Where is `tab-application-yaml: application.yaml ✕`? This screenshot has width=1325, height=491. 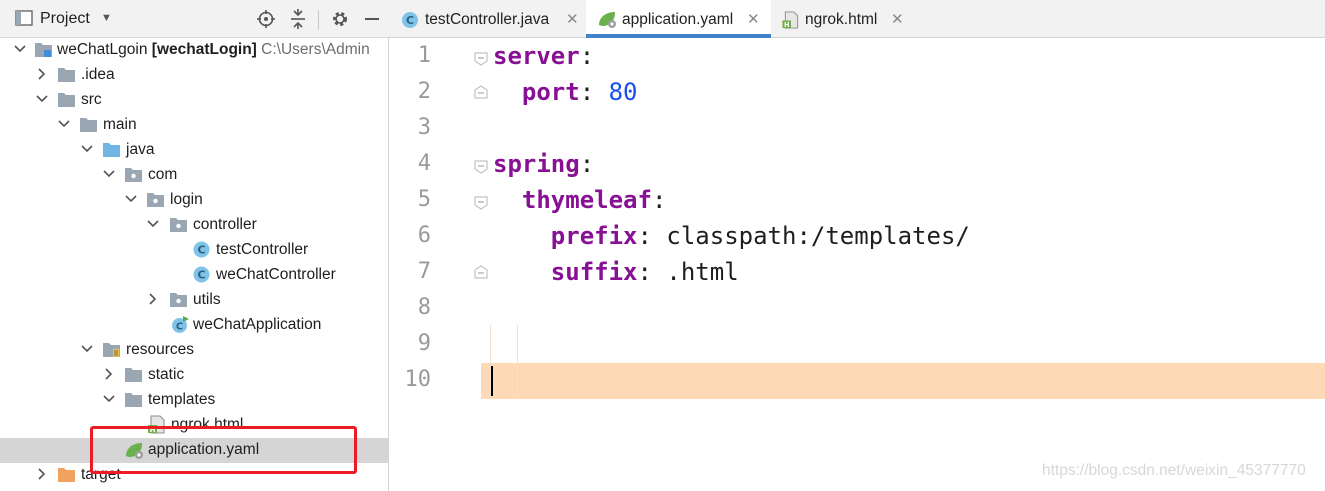
tab-application-yaml: application.yaml ✕ is located at coordinates (678, 19).